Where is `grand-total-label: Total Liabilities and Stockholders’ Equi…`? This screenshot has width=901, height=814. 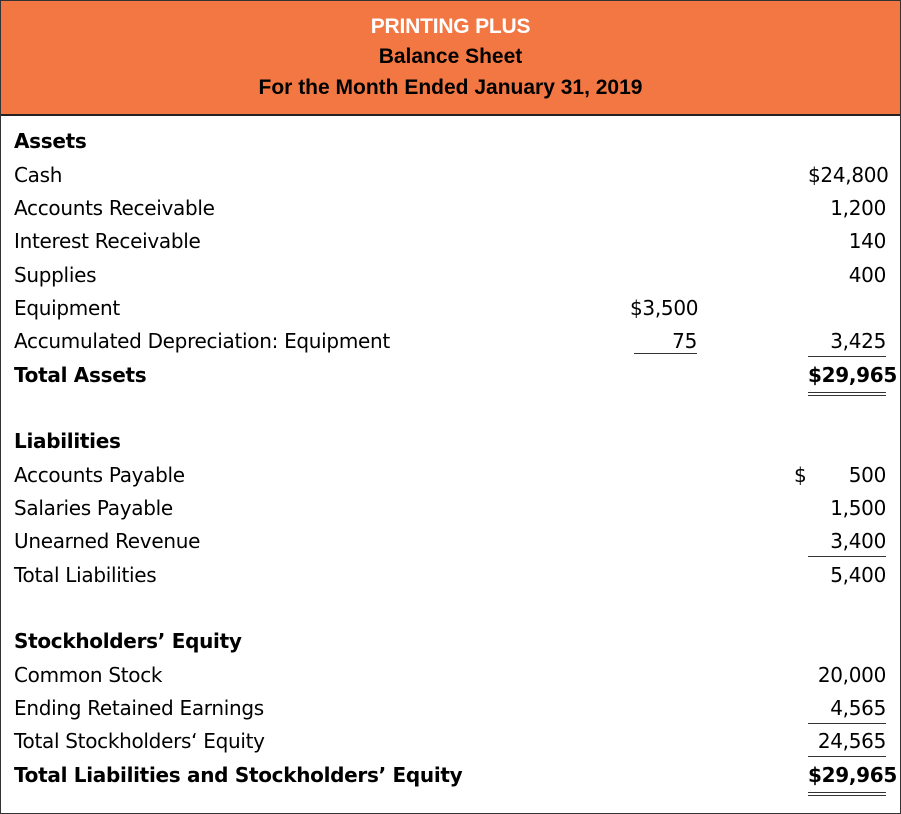
grand-total-label: Total Liabilities and Stockholders’ Equi… is located at coordinates (238, 775).